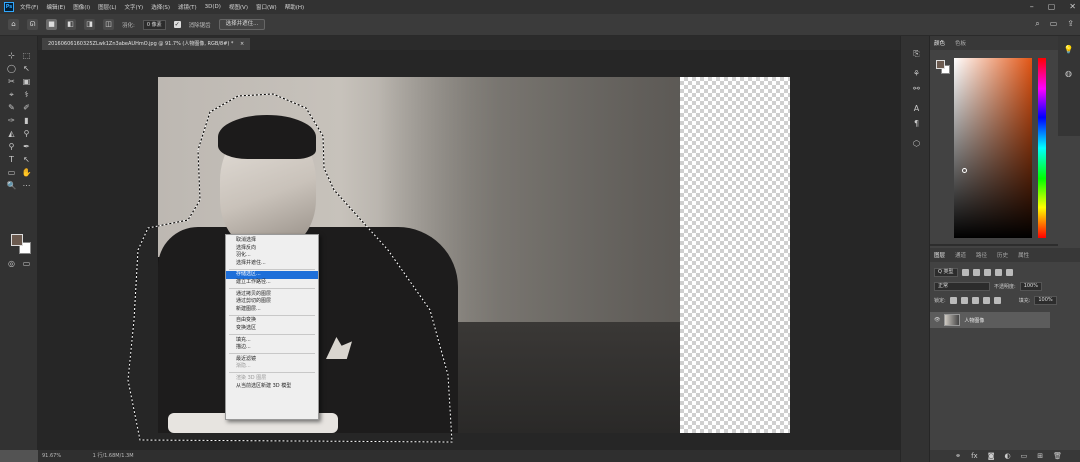 This screenshot has height=462, width=1080. Describe the element at coordinates (1068, 73) in the screenshot. I see `libraries-panel-icon: ◍` at that location.